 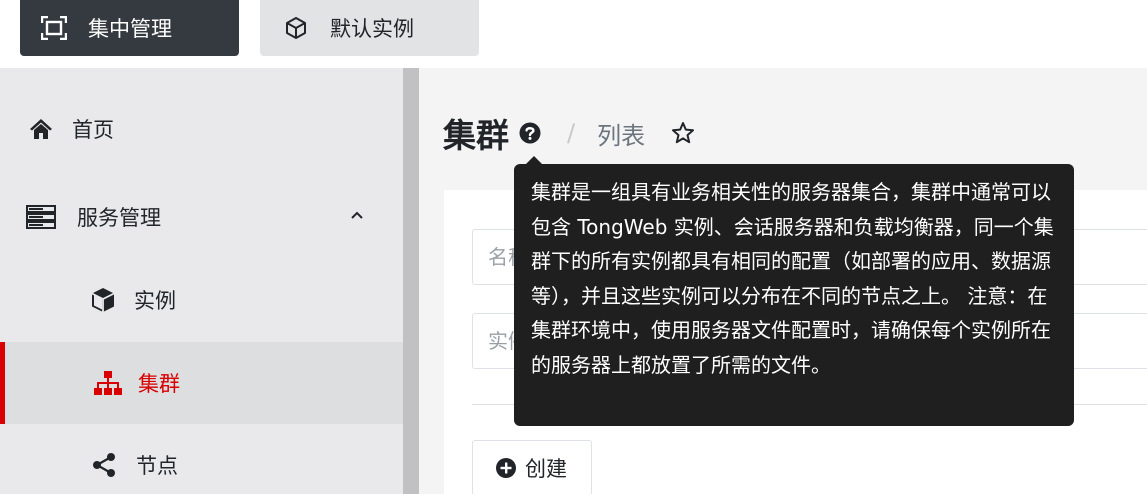 I want to click on sidebar-item-node: 节点, so click(x=201, y=459).